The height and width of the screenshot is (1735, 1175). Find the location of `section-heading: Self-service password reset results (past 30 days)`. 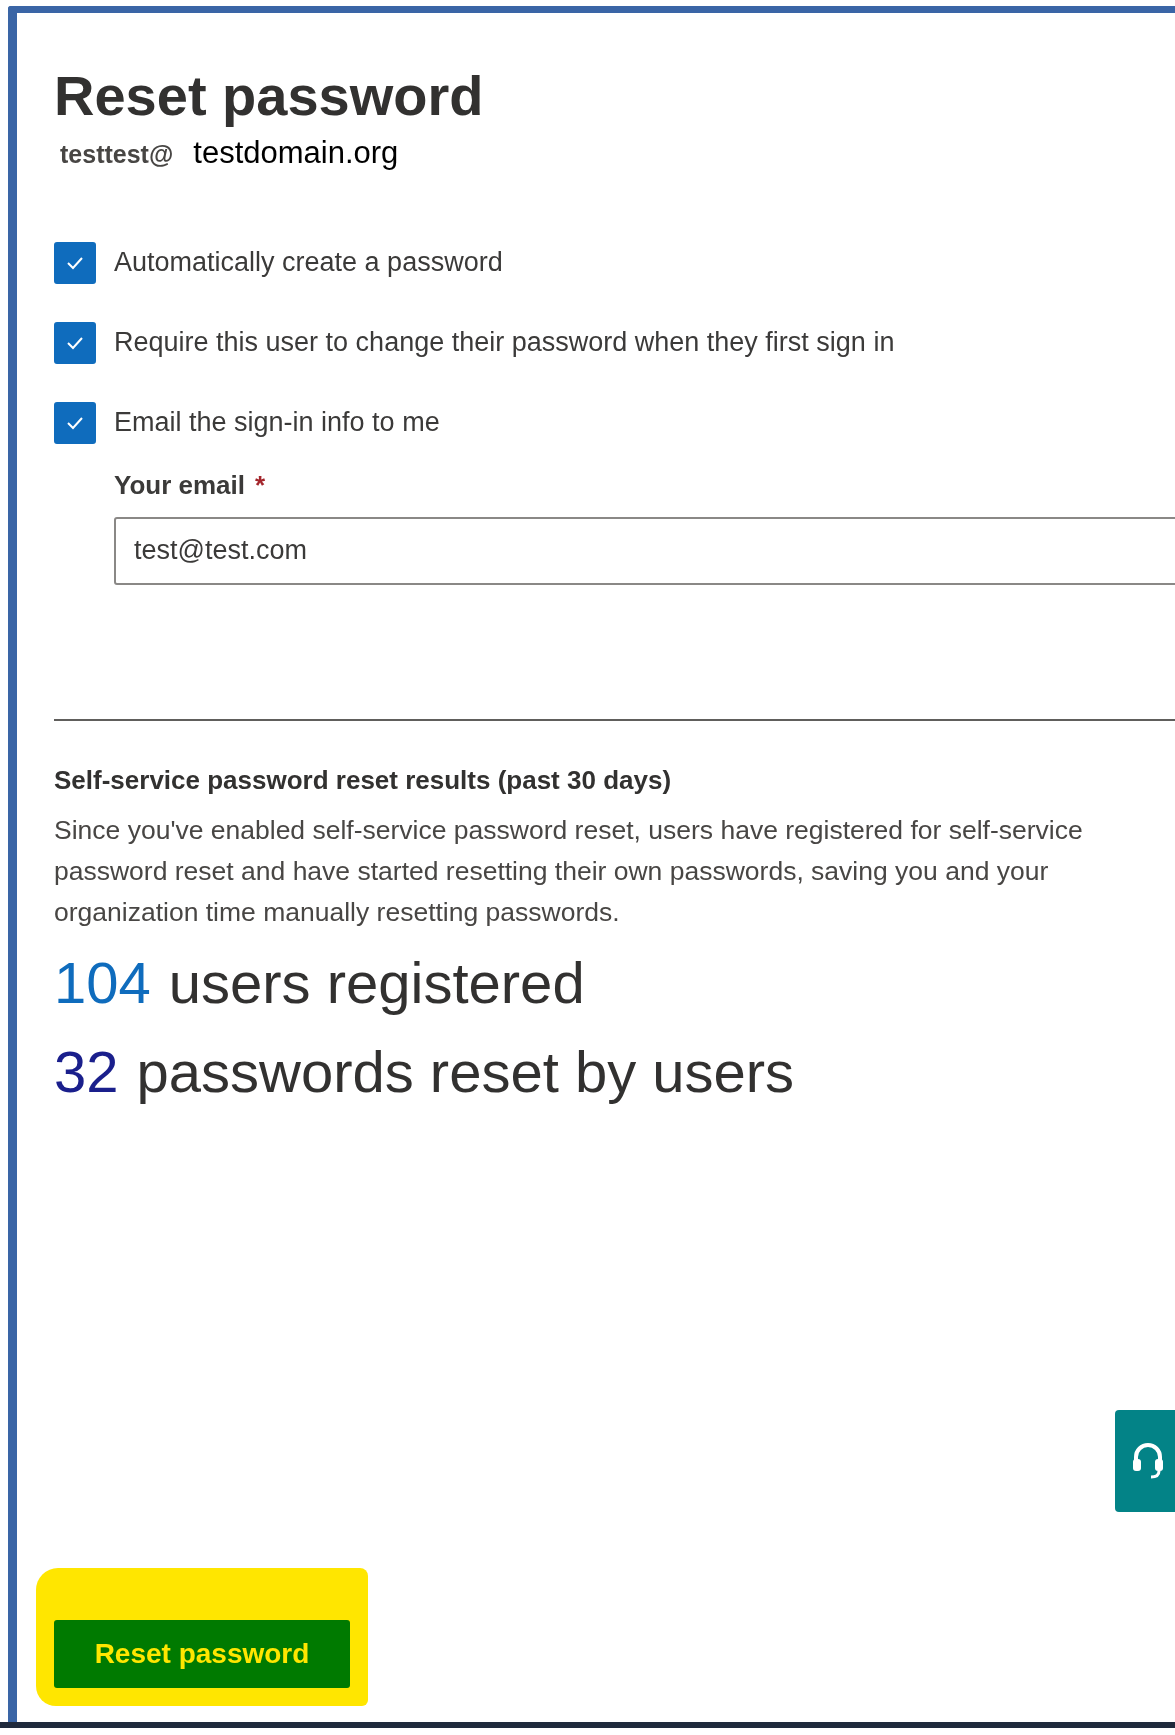

section-heading: Self-service password reset results (past 30 days) is located at coordinates (363, 780).